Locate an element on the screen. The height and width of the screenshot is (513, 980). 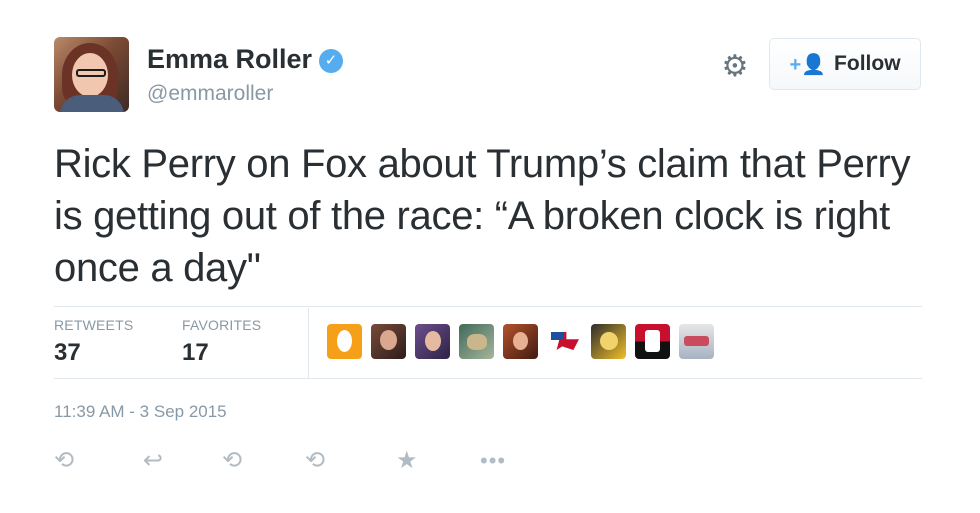
tweet-timestamp: 11:39 AM - 3 Sep 2015 is located at coordinates (140, 412).